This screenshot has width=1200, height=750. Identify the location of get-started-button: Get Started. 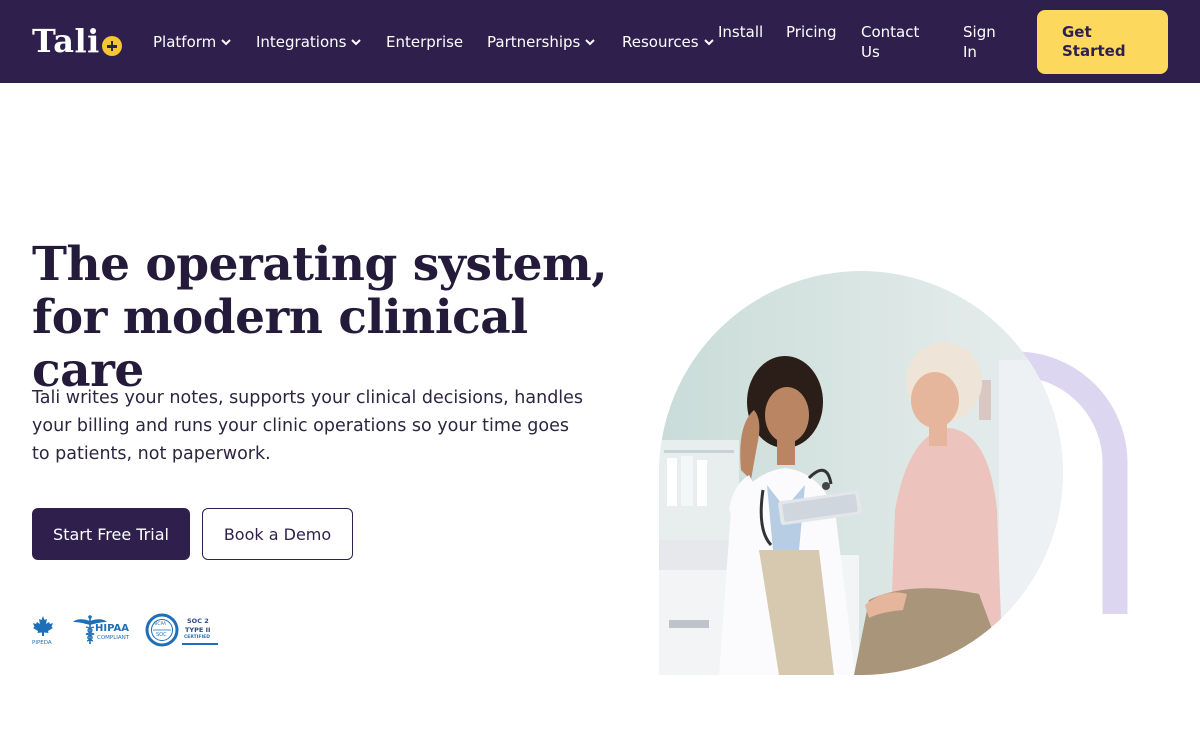
(1102, 42).